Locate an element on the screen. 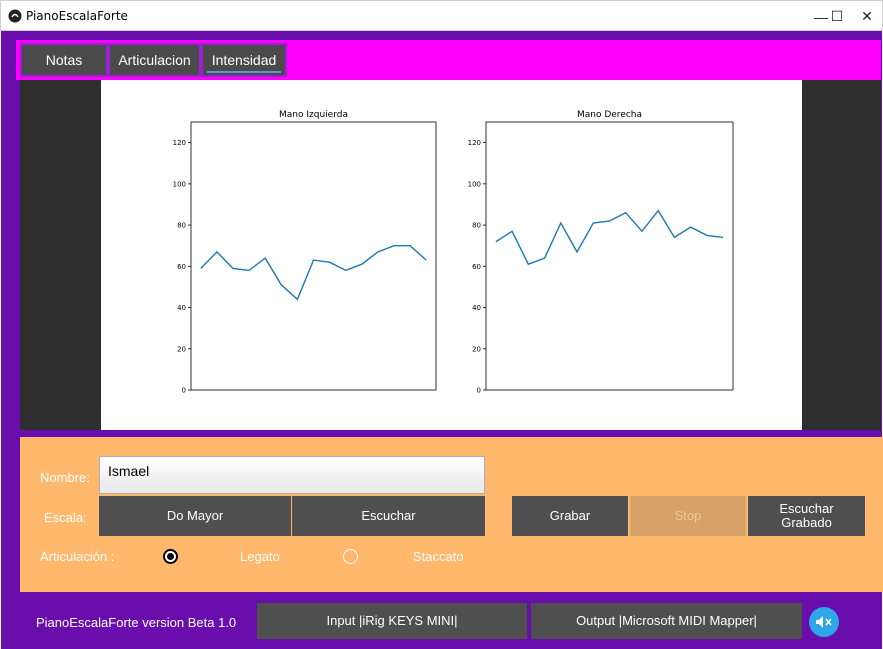  name-input: Ismael is located at coordinates (292, 475).